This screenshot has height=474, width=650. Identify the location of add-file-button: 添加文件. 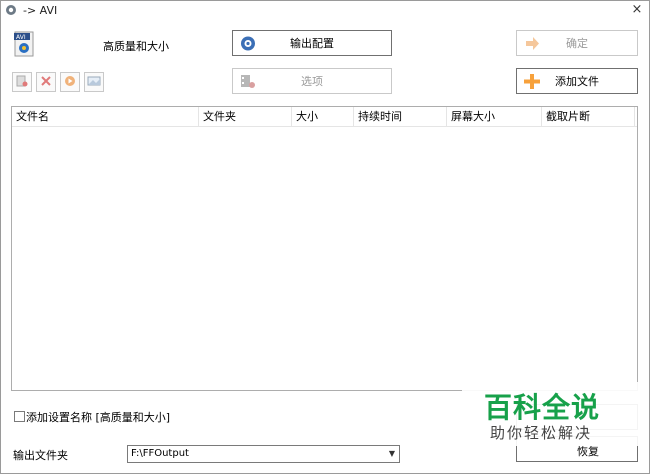
(577, 81).